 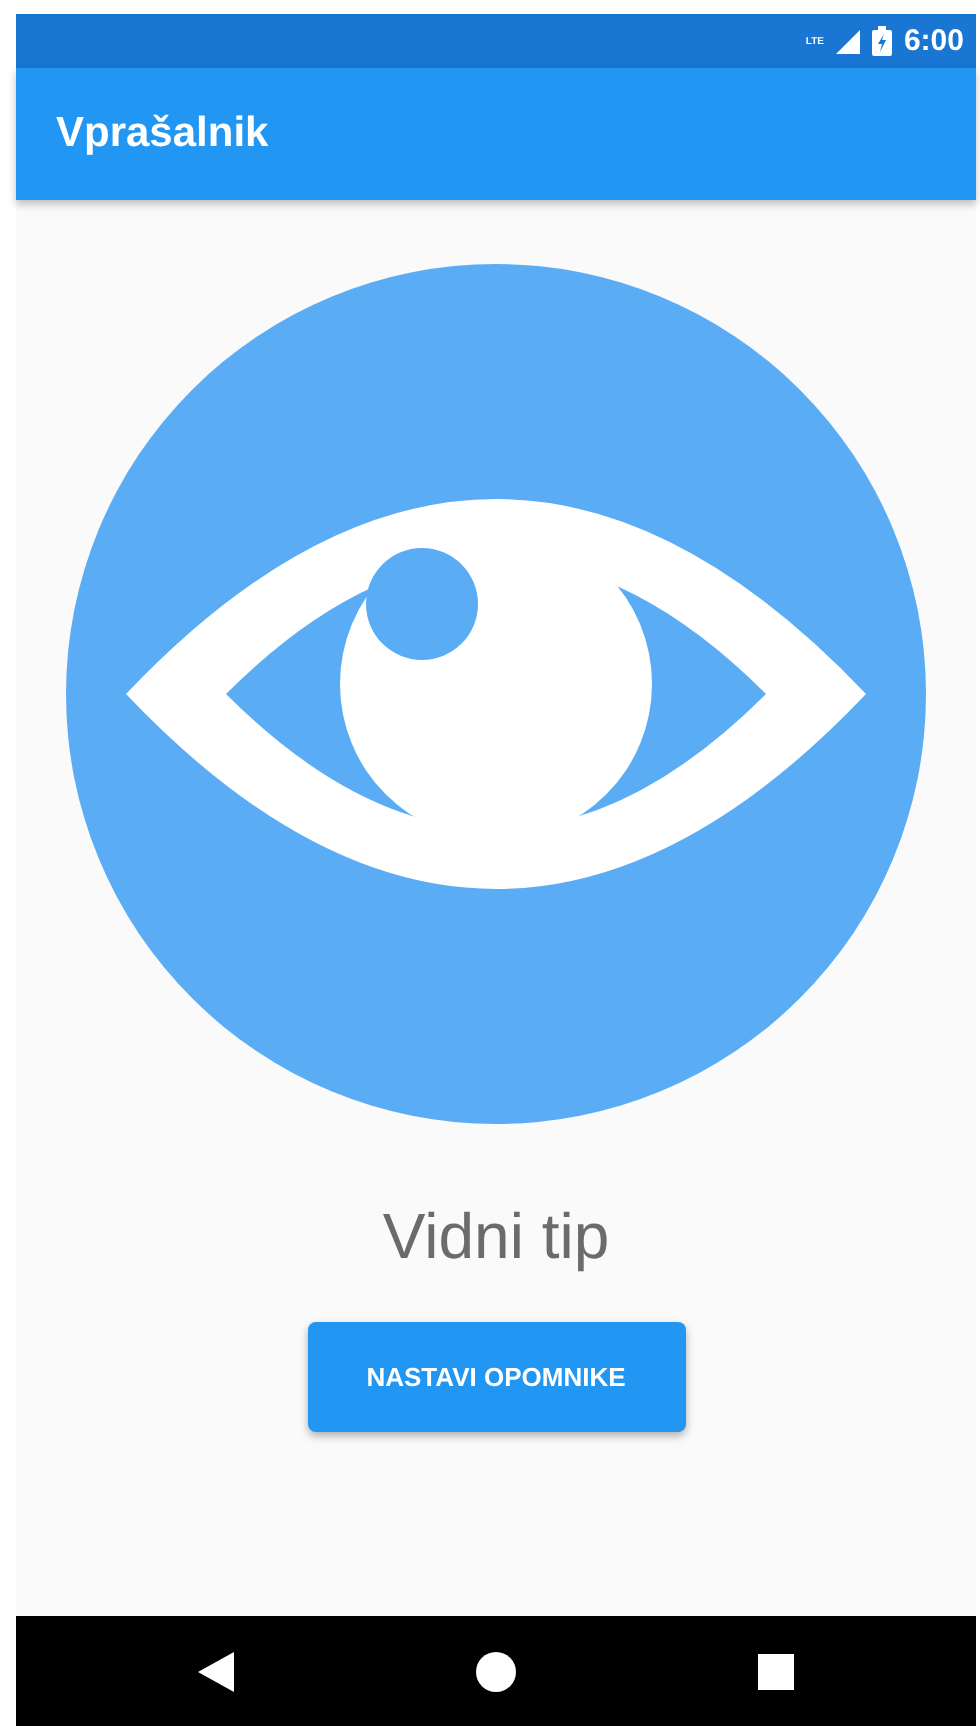 I want to click on back-icon, so click(x=215, y=1671).